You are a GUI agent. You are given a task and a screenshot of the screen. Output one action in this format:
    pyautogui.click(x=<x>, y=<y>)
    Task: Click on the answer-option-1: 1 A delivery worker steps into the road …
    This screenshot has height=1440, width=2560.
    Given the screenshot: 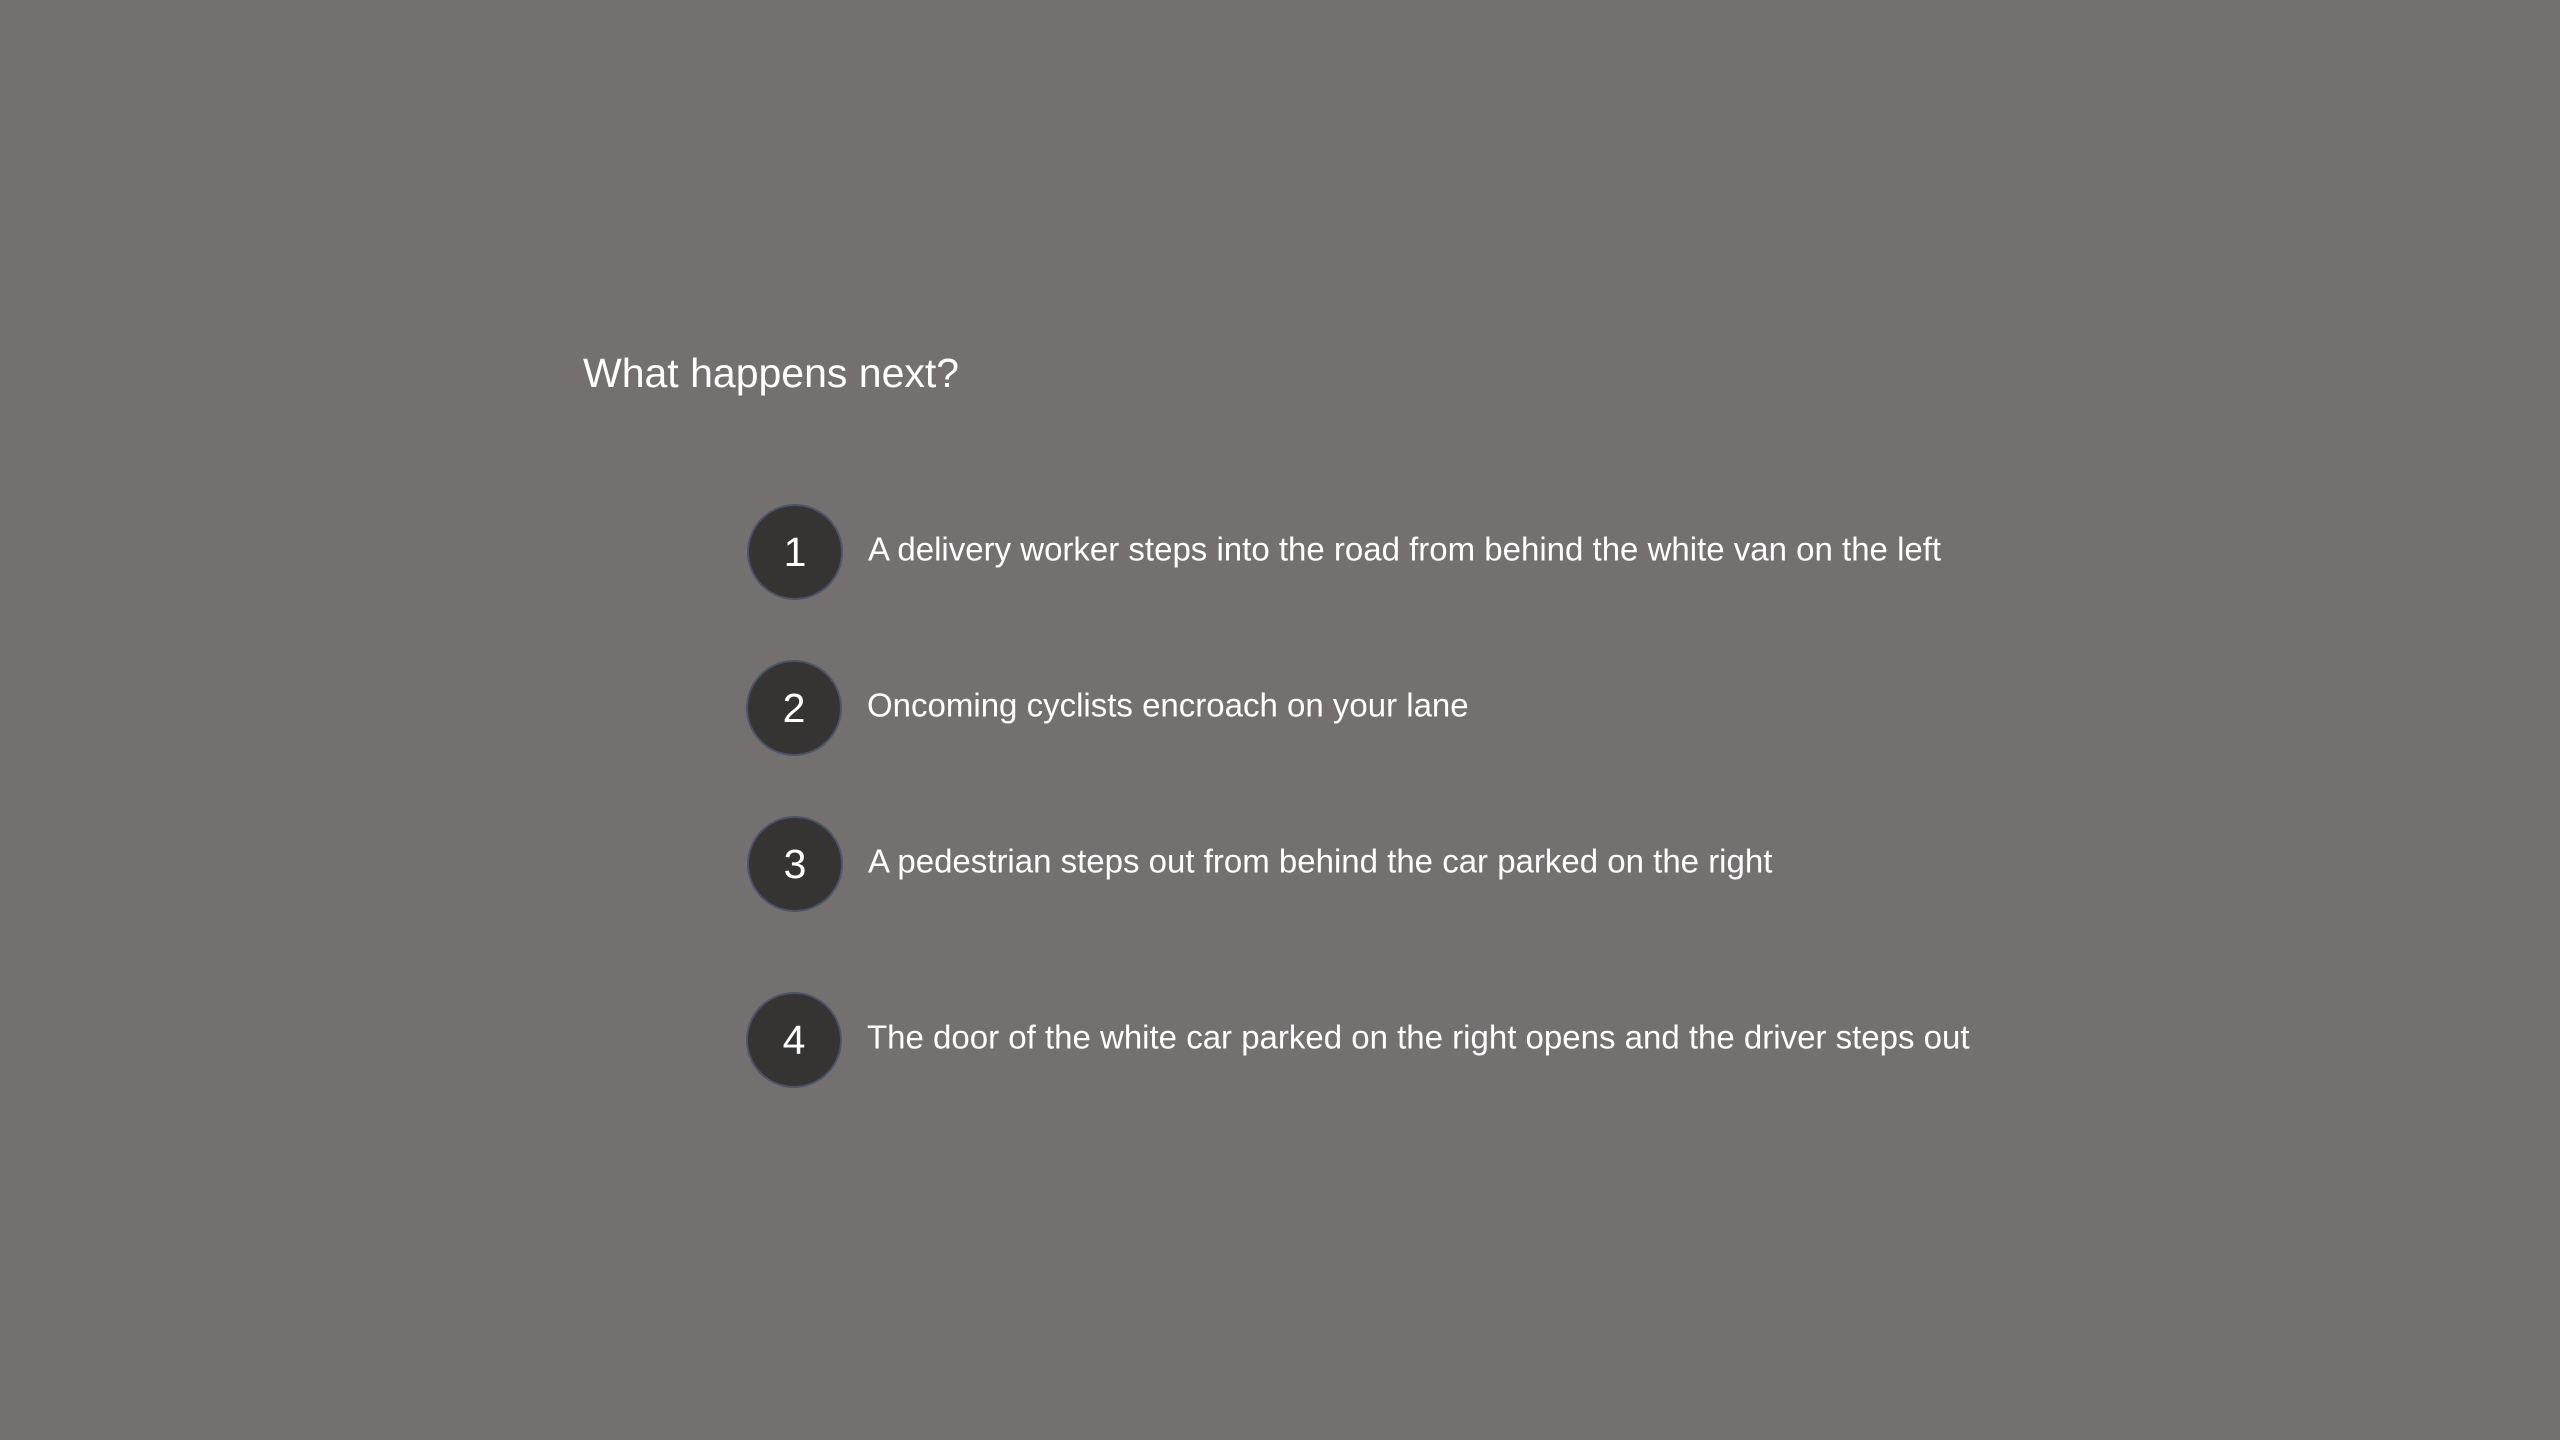 What is the action you would take?
    pyautogui.click(x=1447, y=553)
    